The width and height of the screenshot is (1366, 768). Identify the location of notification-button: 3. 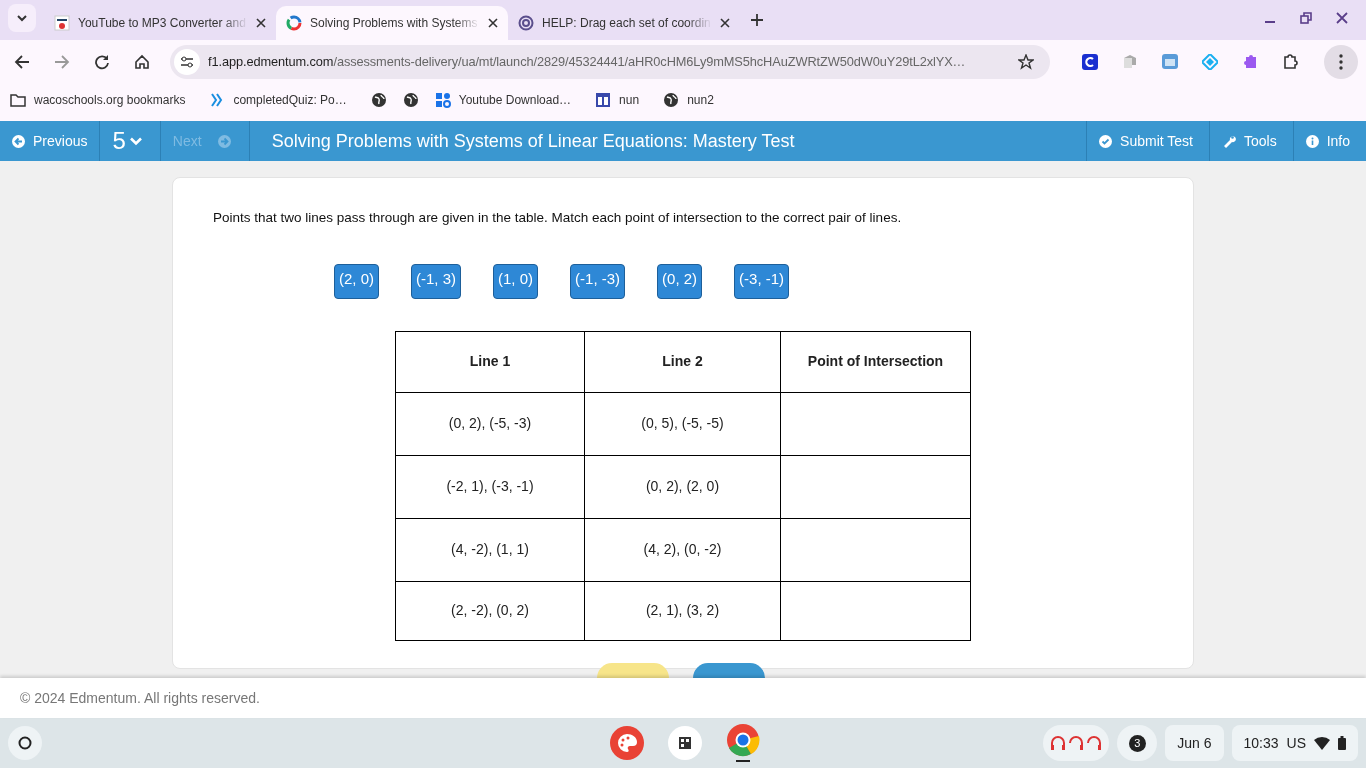
(1137, 743).